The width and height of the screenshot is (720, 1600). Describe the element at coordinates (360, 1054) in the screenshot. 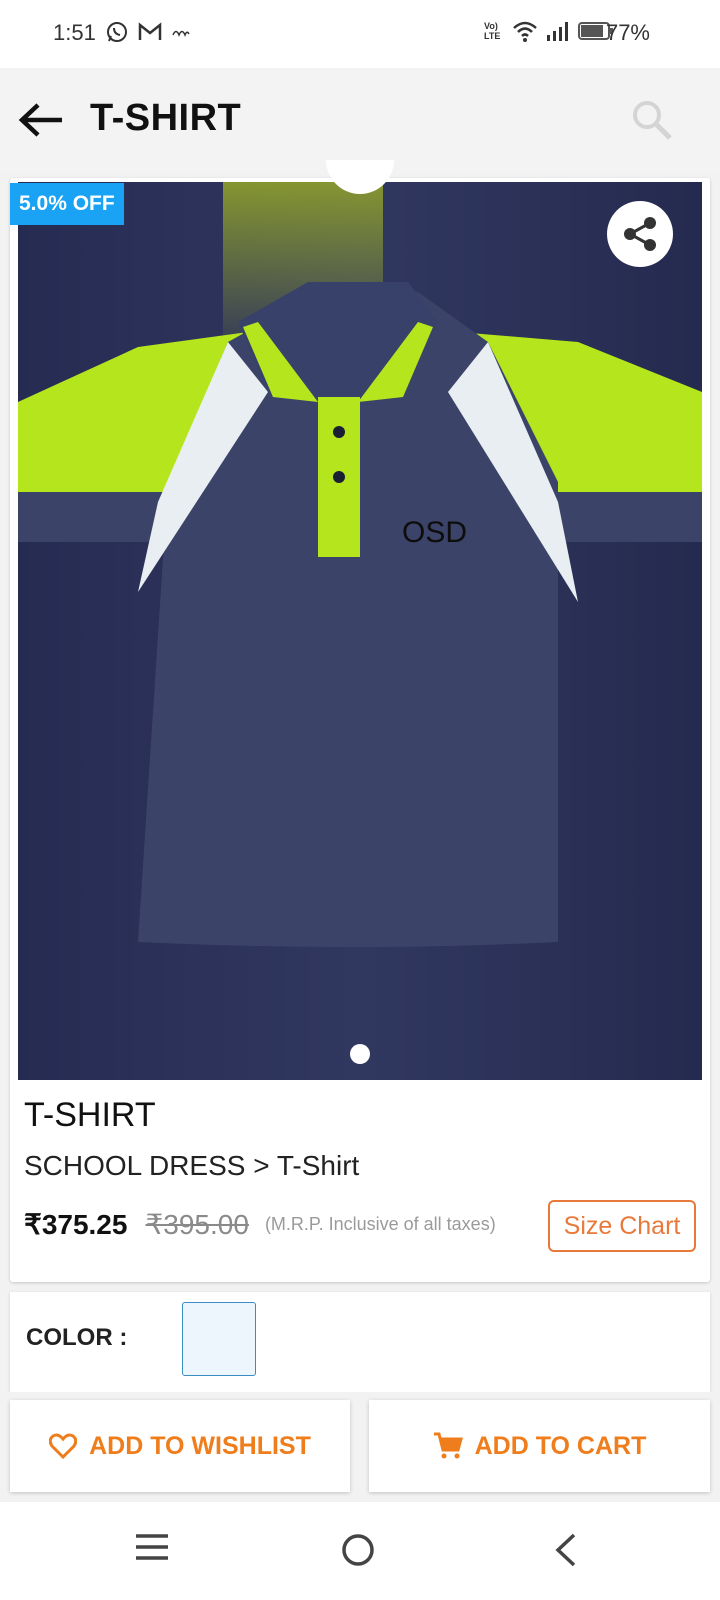

I see `carousel-dot` at that location.